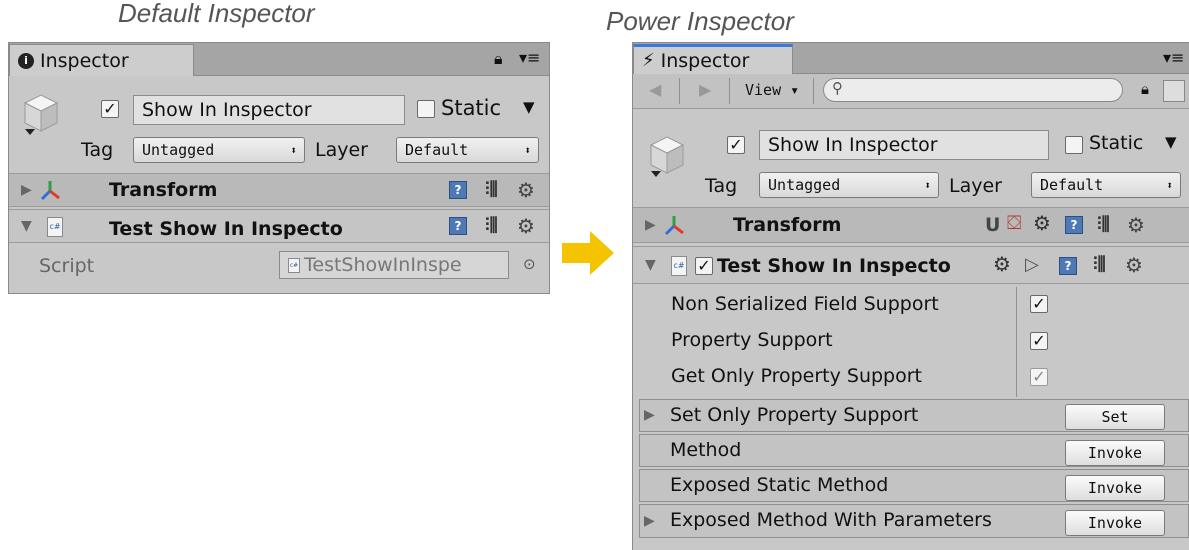 The width and height of the screenshot is (1189, 550). What do you see at coordinates (914, 450) in the screenshot?
I see `method-row-method: Method Invoke` at bounding box center [914, 450].